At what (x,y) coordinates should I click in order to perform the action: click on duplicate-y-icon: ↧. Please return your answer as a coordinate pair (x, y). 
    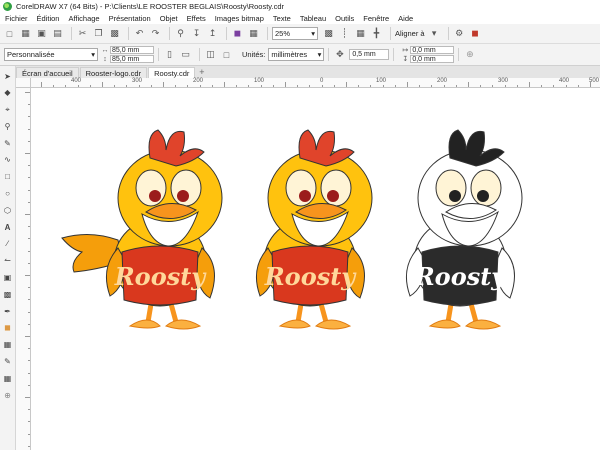
    Looking at the image, I should click on (405, 59).